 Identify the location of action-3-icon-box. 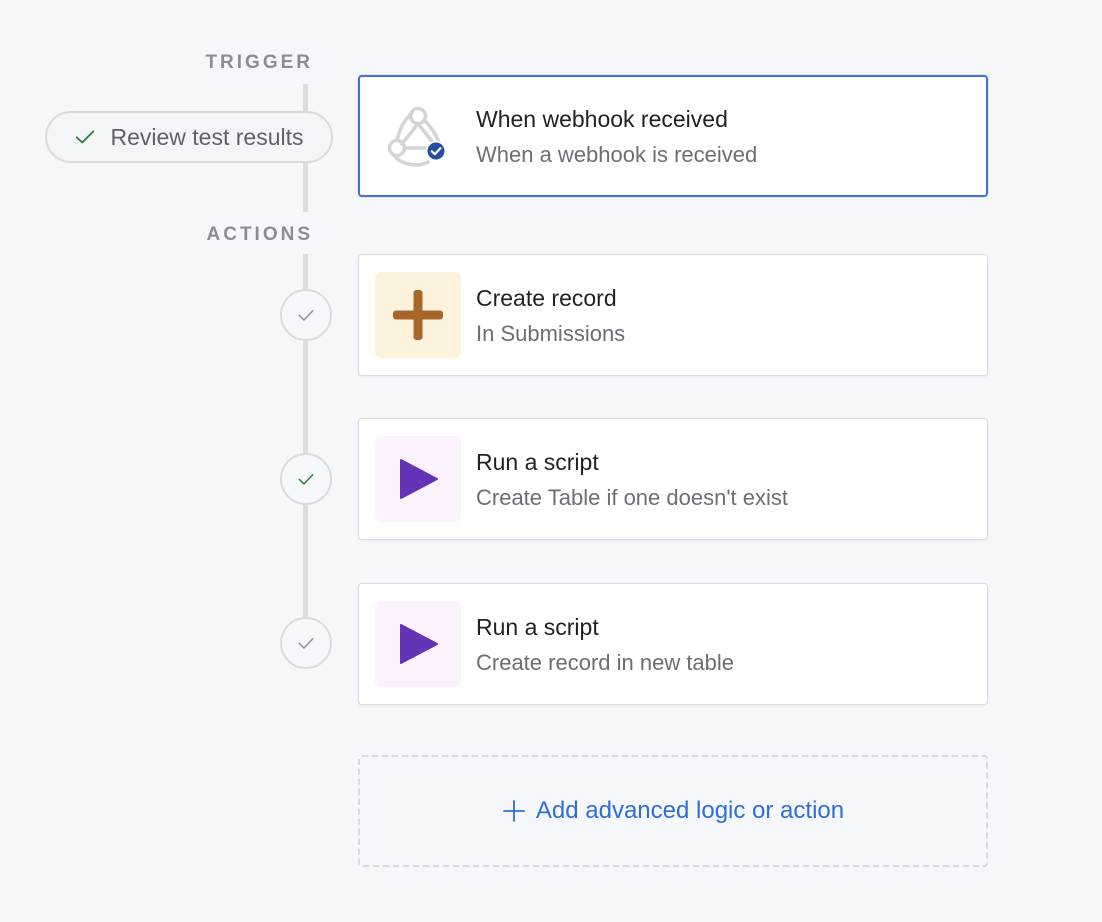
(418, 644).